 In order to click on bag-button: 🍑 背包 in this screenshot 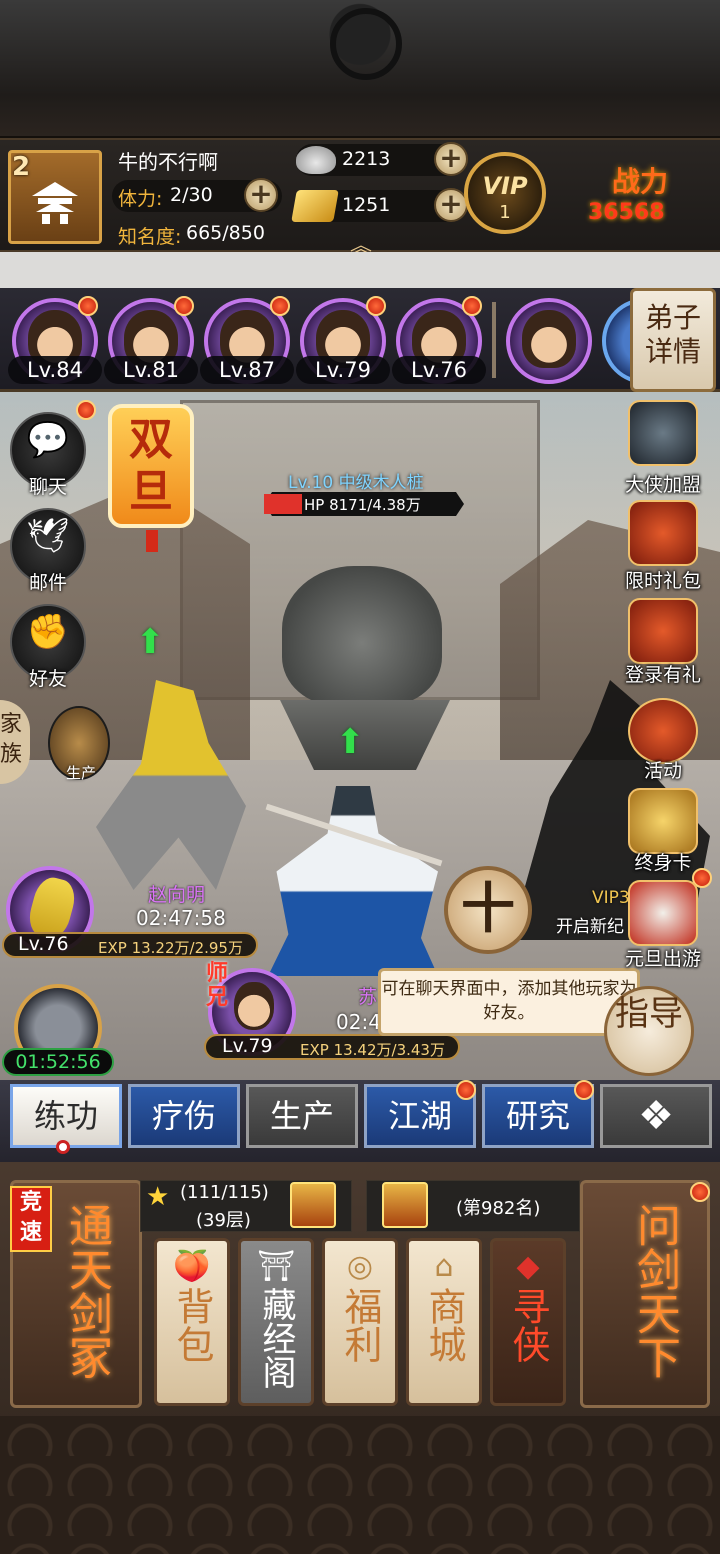, I will do `click(192, 1322)`.